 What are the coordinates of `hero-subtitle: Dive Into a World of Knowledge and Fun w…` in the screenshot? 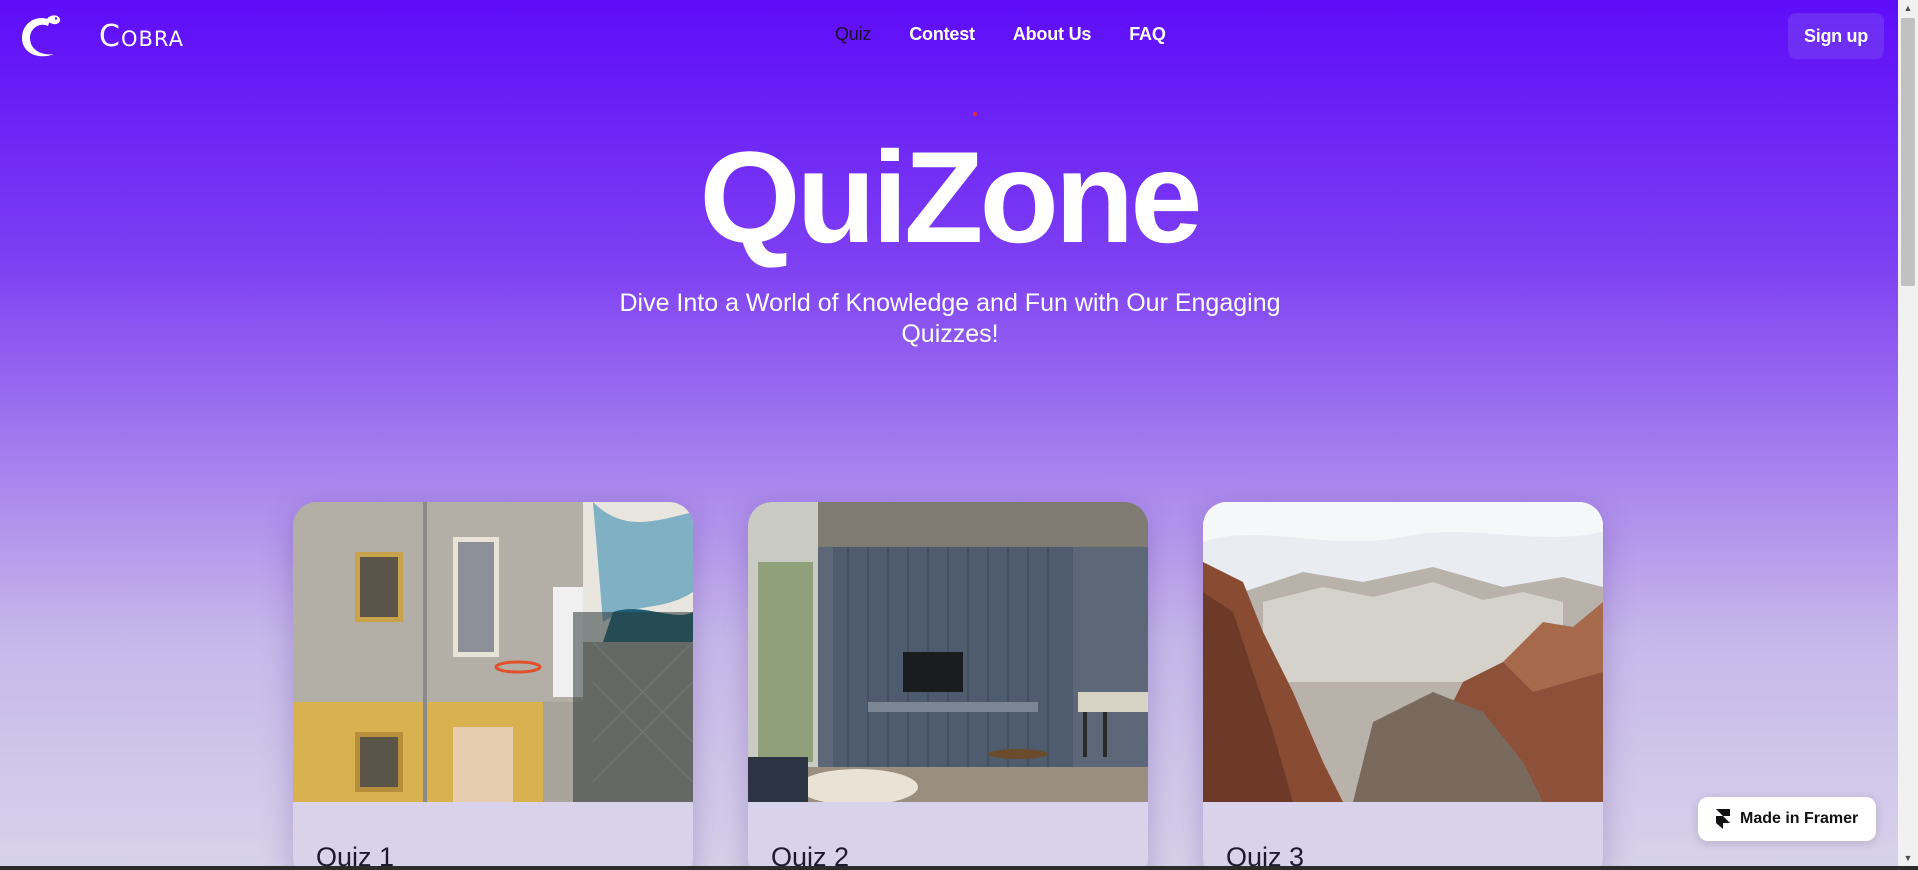 It's located at (950, 318).